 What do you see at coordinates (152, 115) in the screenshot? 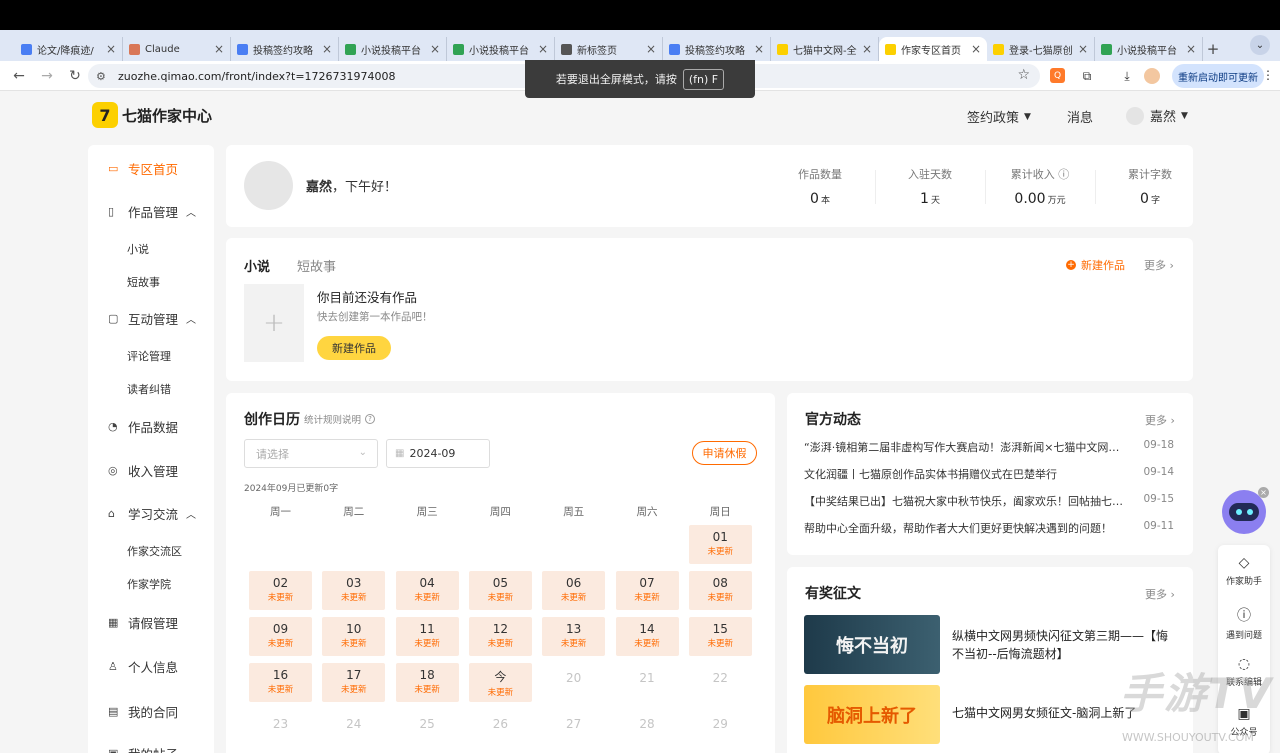
I see `site-logo: 7 七猫作家中心` at bounding box center [152, 115].